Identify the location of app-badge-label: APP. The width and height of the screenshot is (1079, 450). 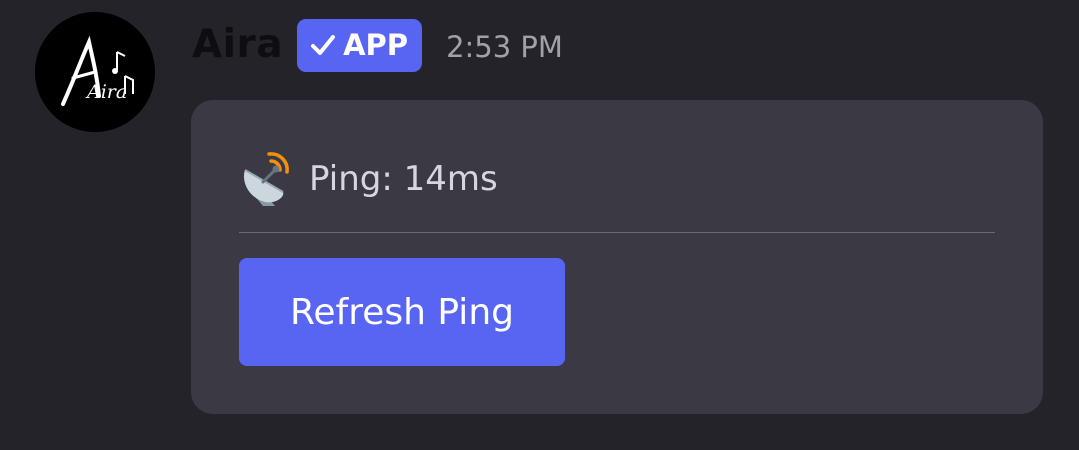
(376, 45).